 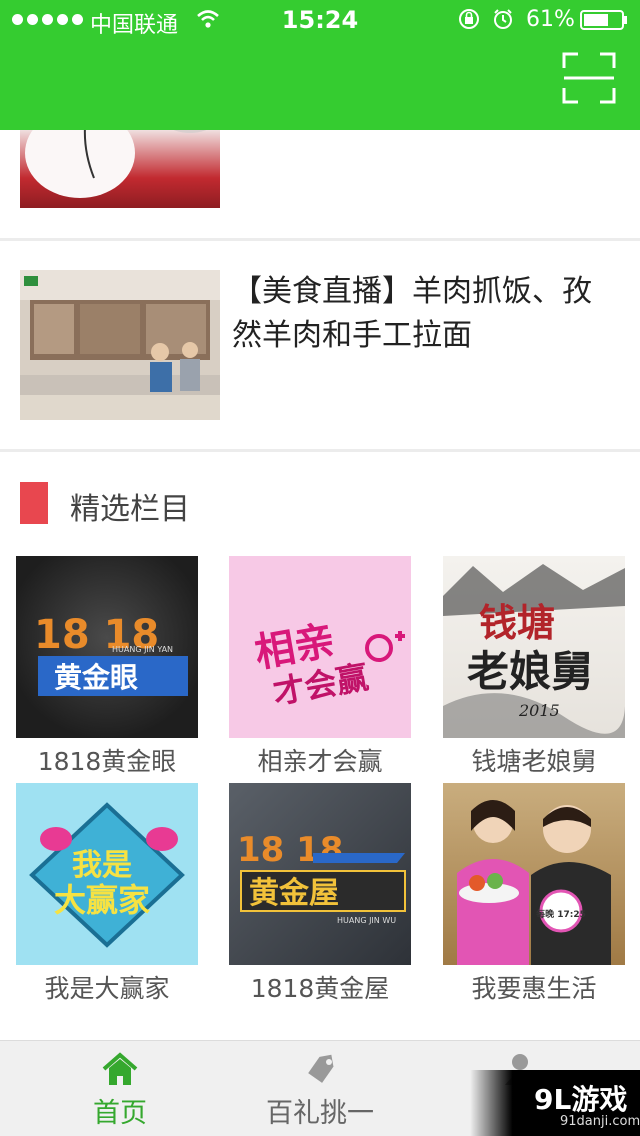 What do you see at coordinates (534, 874) in the screenshot?
I see `program-logo: 每晚 17:25` at bounding box center [534, 874].